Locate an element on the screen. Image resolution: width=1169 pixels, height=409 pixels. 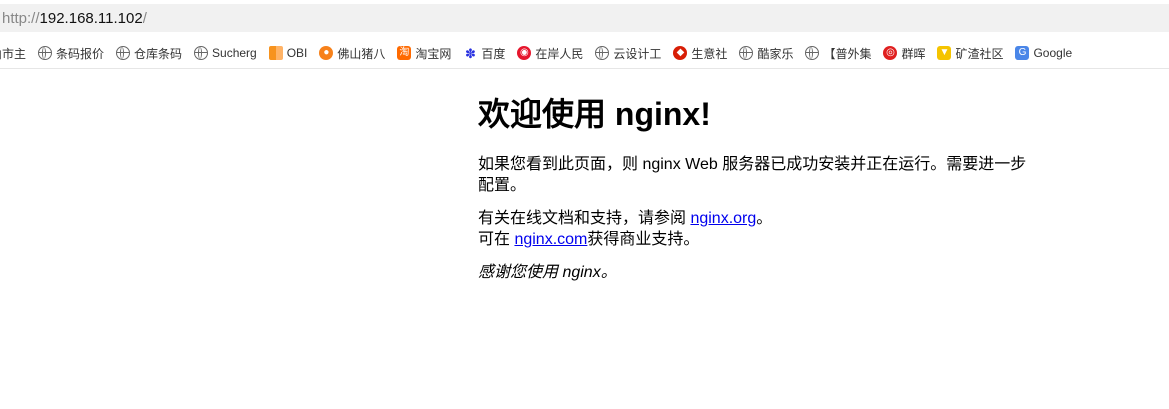
pig-icon: ● is located at coordinates (326, 53).